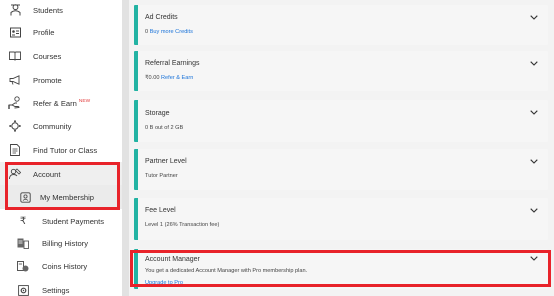 This screenshot has width=554, height=296. What do you see at coordinates (56, 290) in the screenshot?
I see `sidebar-item-label: Settings` at bounding box center [56, 290].